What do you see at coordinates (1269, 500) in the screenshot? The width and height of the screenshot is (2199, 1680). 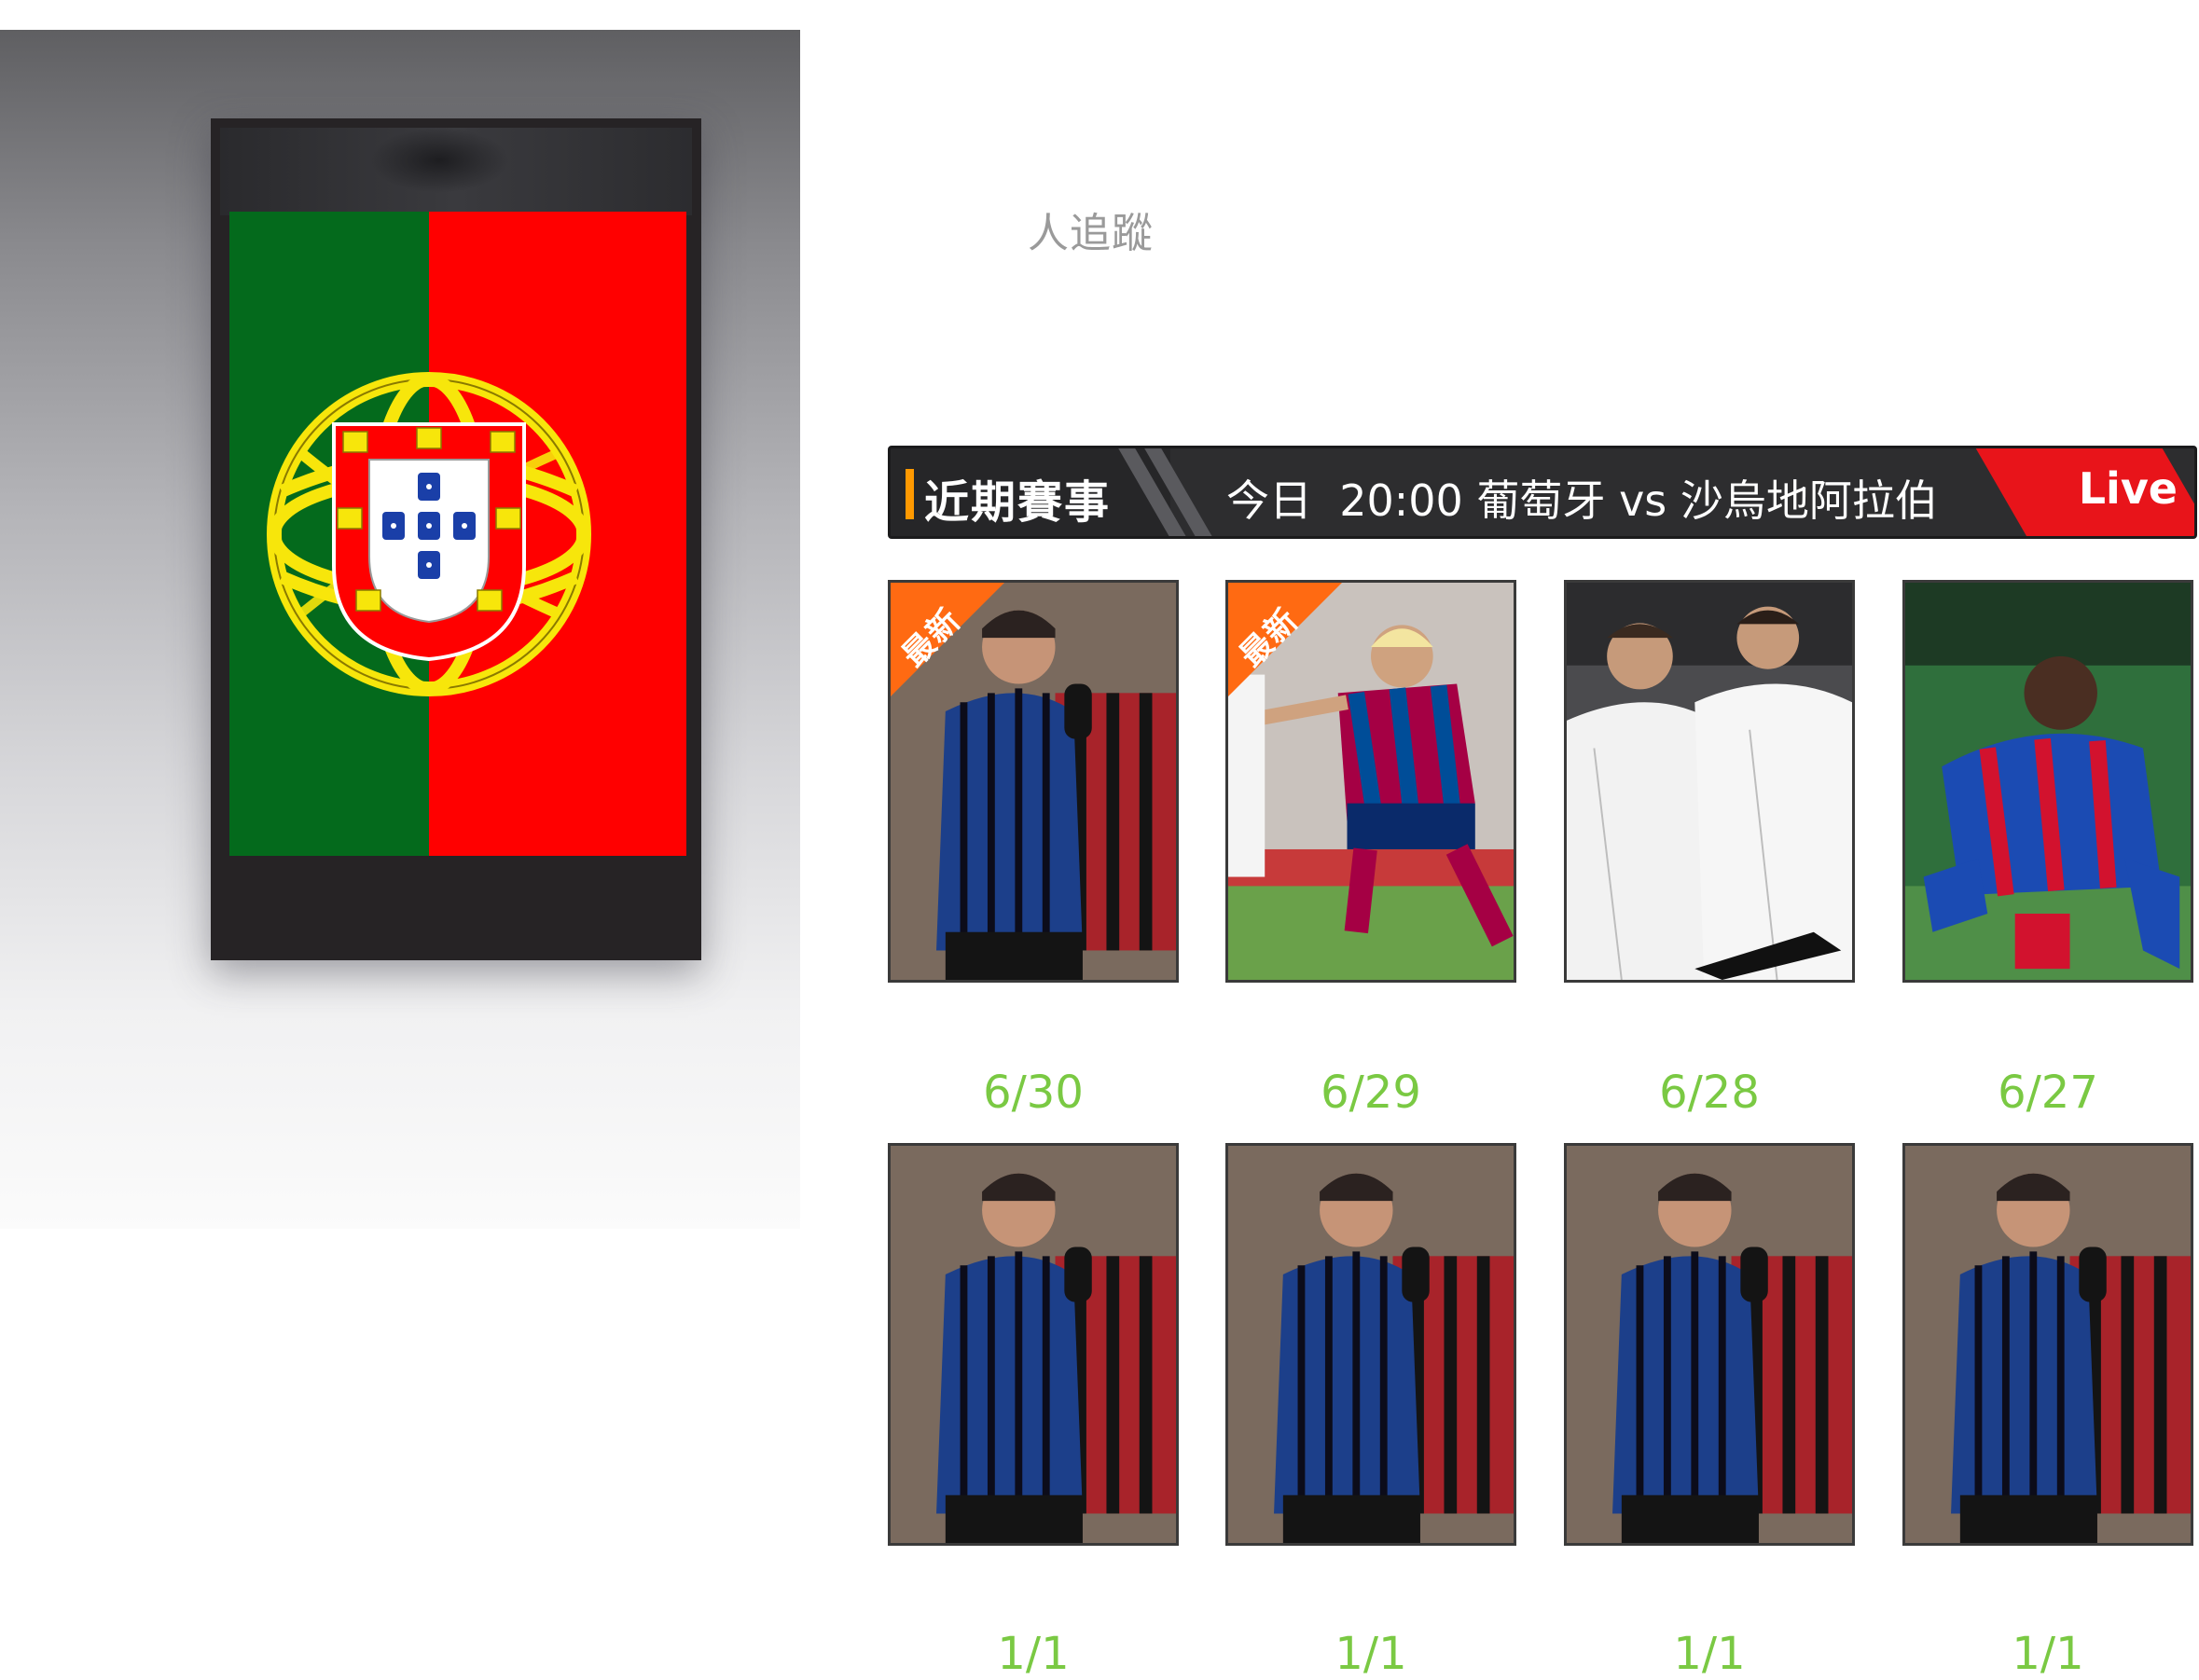 I see `match-day: 今日` at bounding box center [1269, 500].